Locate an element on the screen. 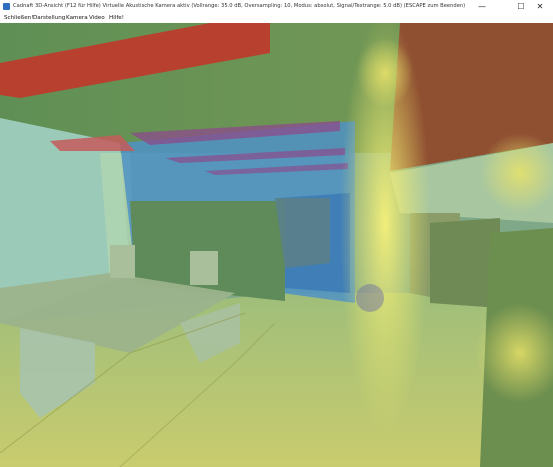 The width and height of the screenshot is (553, 467). app-icon is located at coordinates (6, 6).